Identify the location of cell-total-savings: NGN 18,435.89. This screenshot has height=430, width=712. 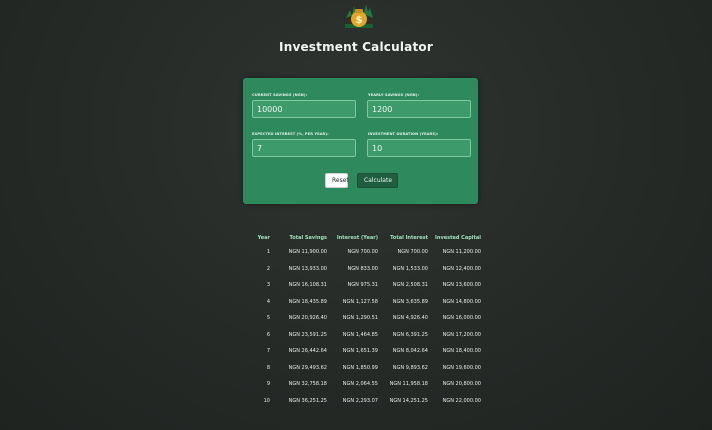
(307, 301).